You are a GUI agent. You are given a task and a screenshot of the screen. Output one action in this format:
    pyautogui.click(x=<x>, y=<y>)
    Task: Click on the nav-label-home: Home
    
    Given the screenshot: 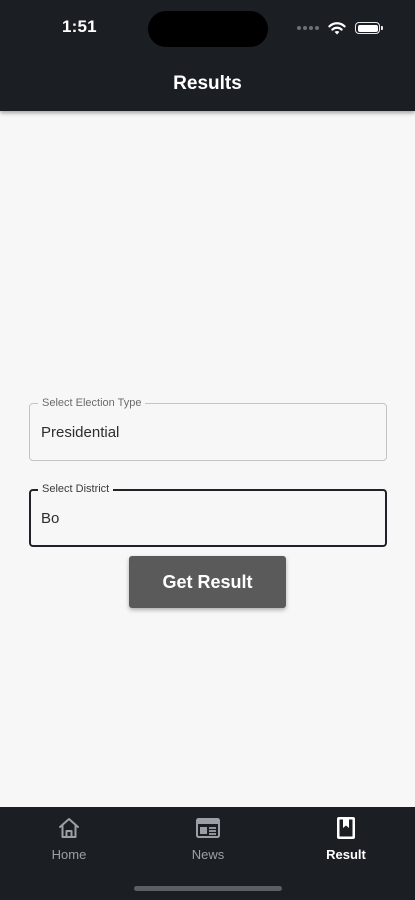 What is the action you would take?
    pyautogui.click(x=69, y=854)
    